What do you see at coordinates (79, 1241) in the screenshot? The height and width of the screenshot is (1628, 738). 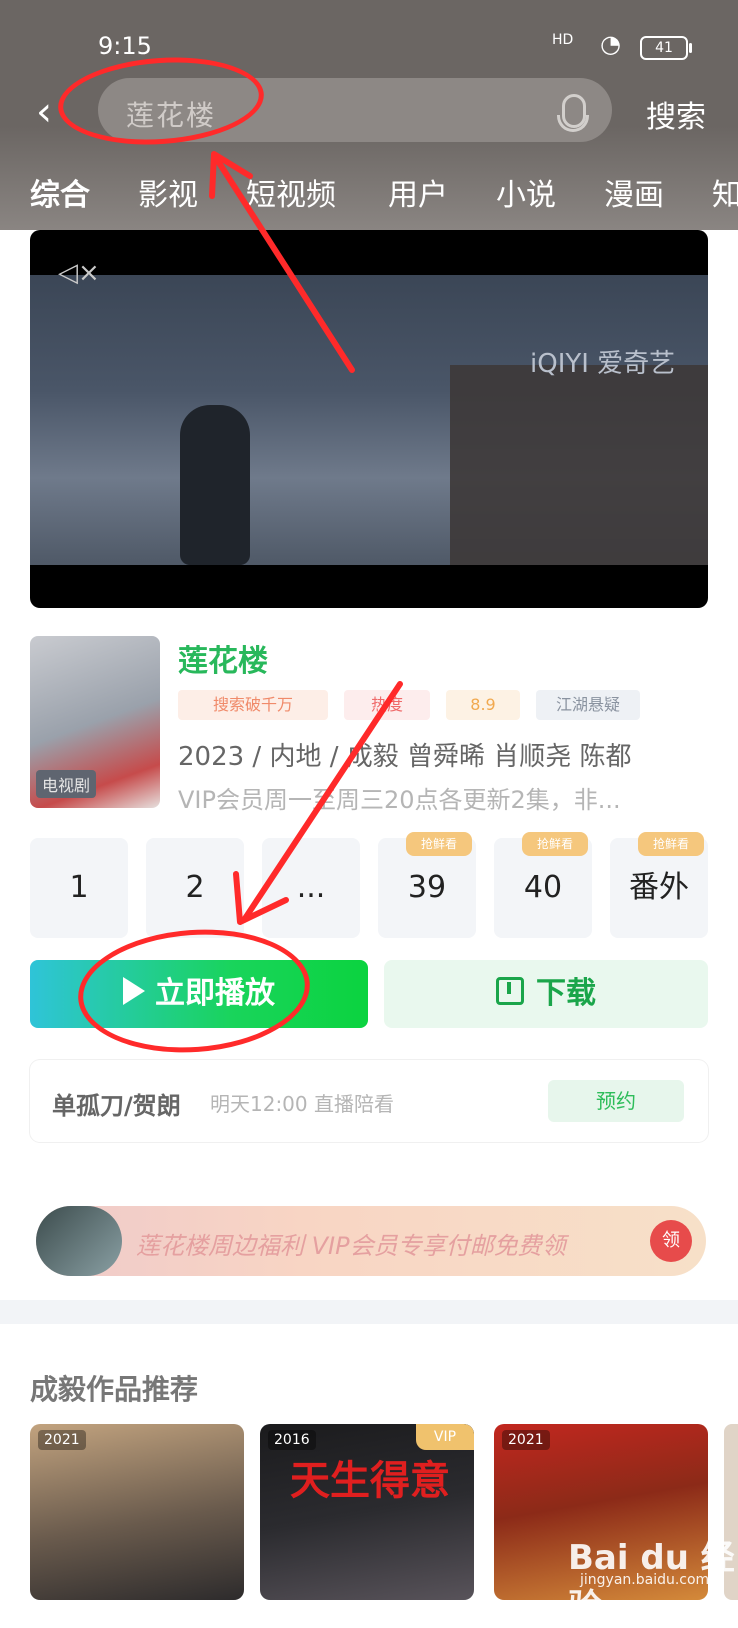 I see `promo-image` at bounding box center [79, 1241].